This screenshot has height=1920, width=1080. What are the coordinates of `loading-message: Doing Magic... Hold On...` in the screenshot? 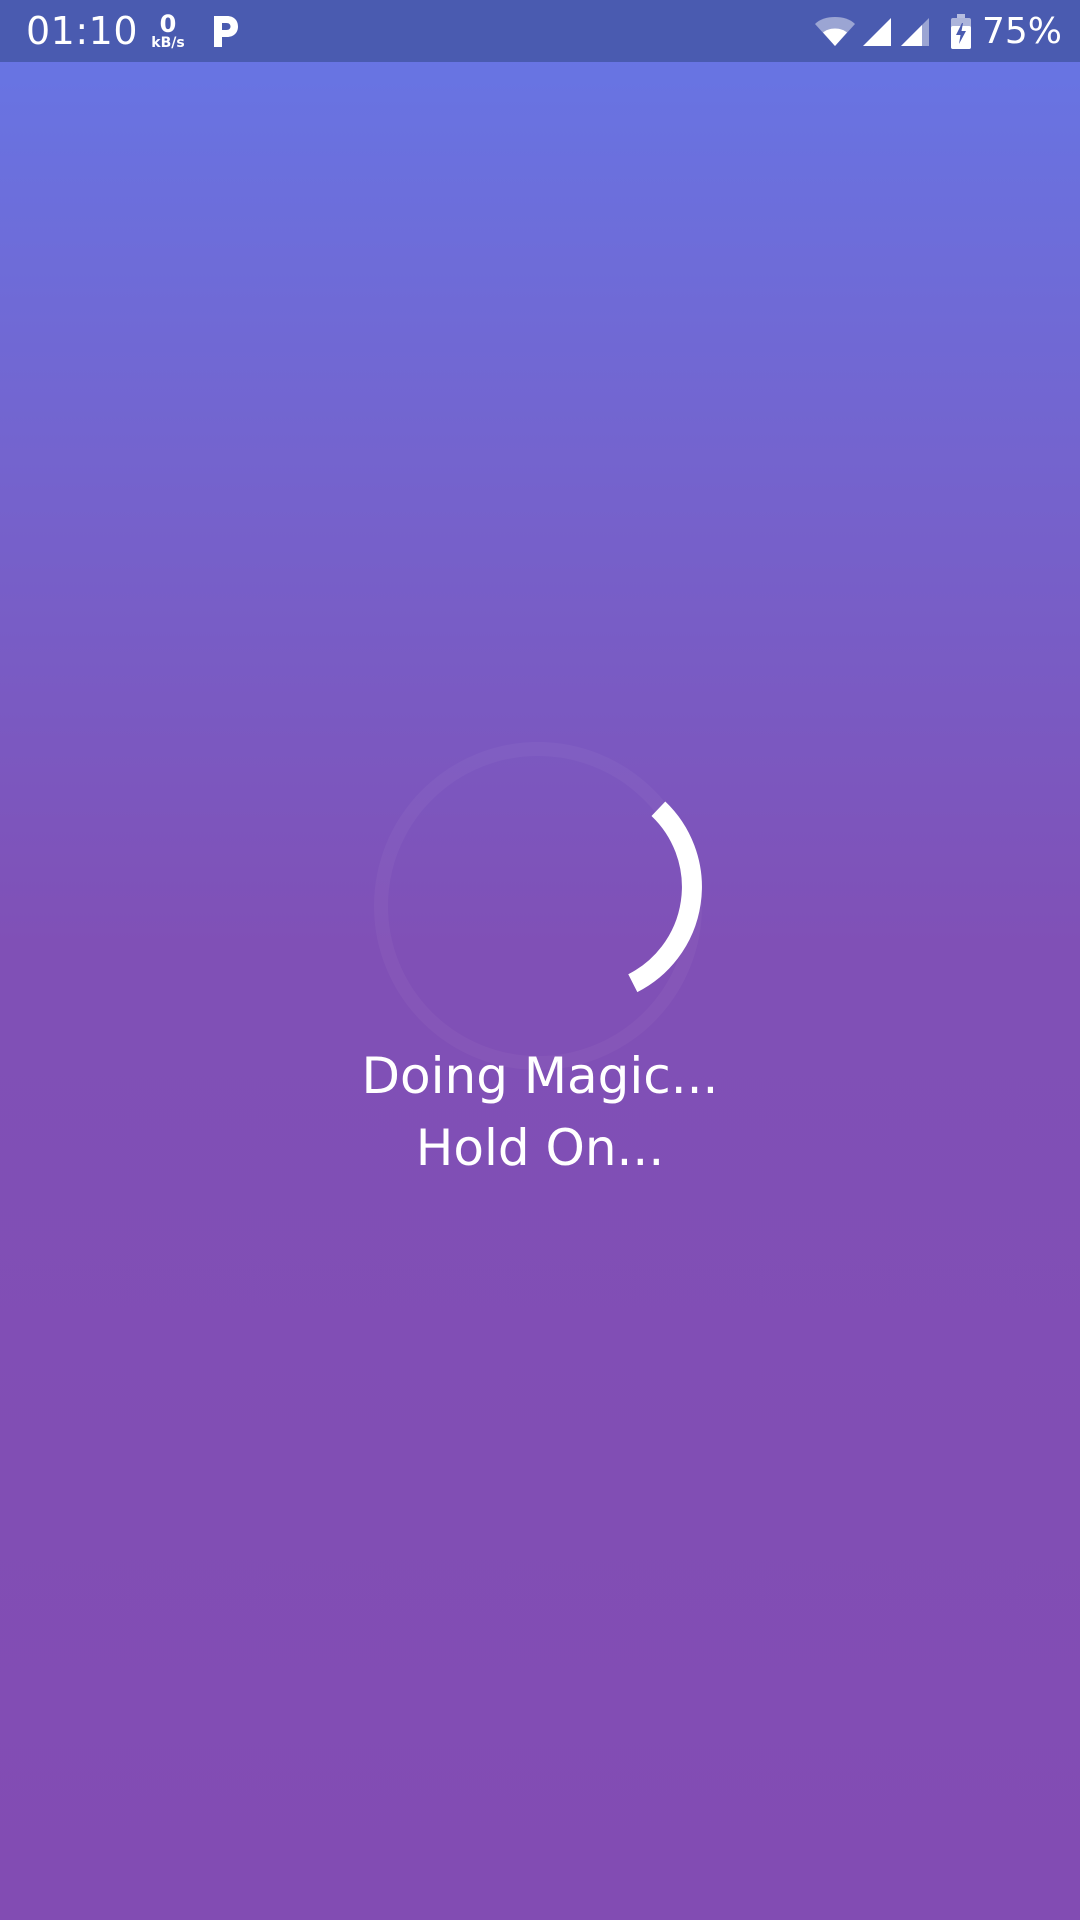 It's located at (540, 1112).